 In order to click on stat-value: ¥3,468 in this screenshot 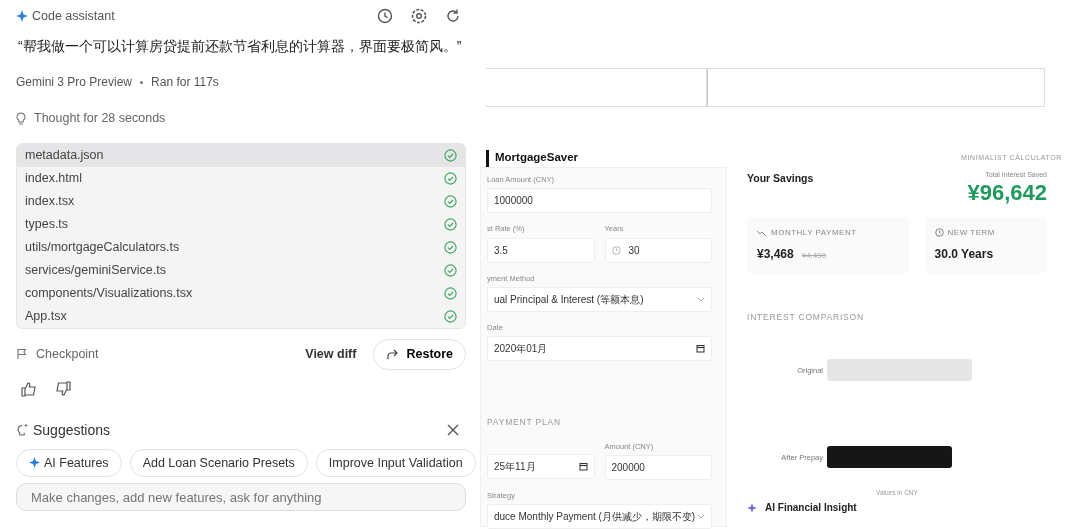, I will do `click(775, 254)`.